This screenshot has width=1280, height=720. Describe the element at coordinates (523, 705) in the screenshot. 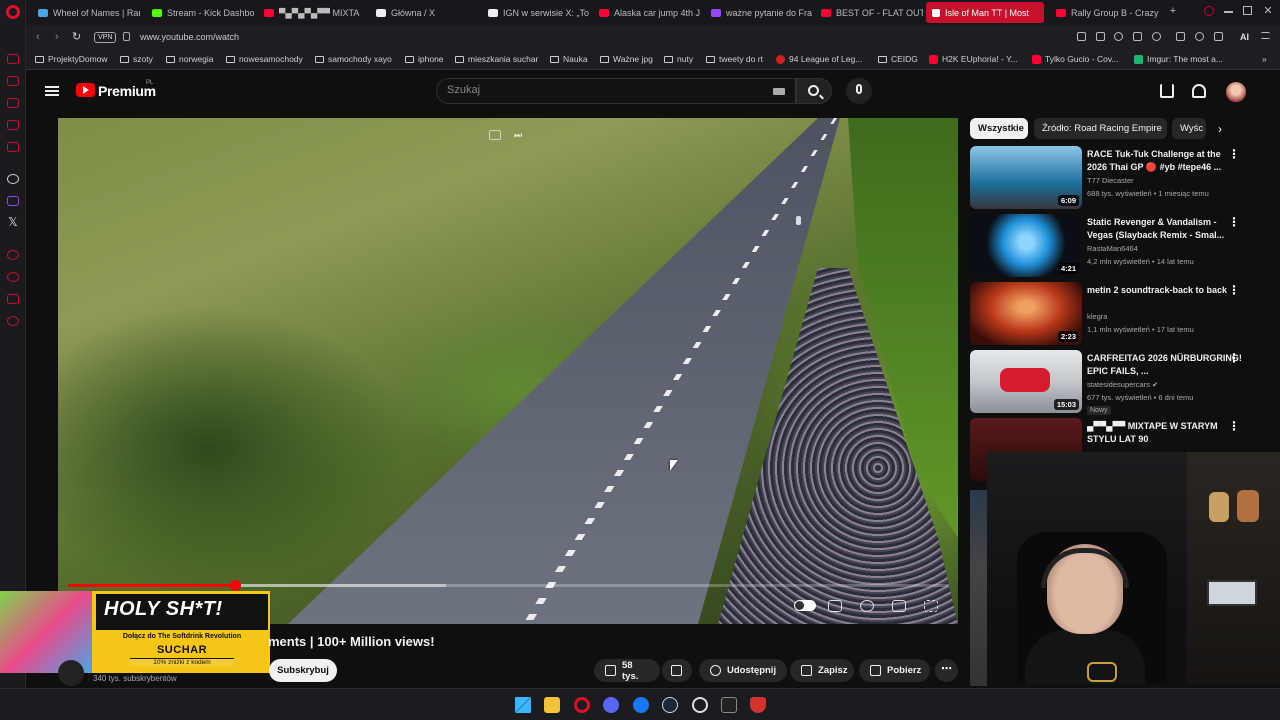

I see `windows-start-icon` at that location.